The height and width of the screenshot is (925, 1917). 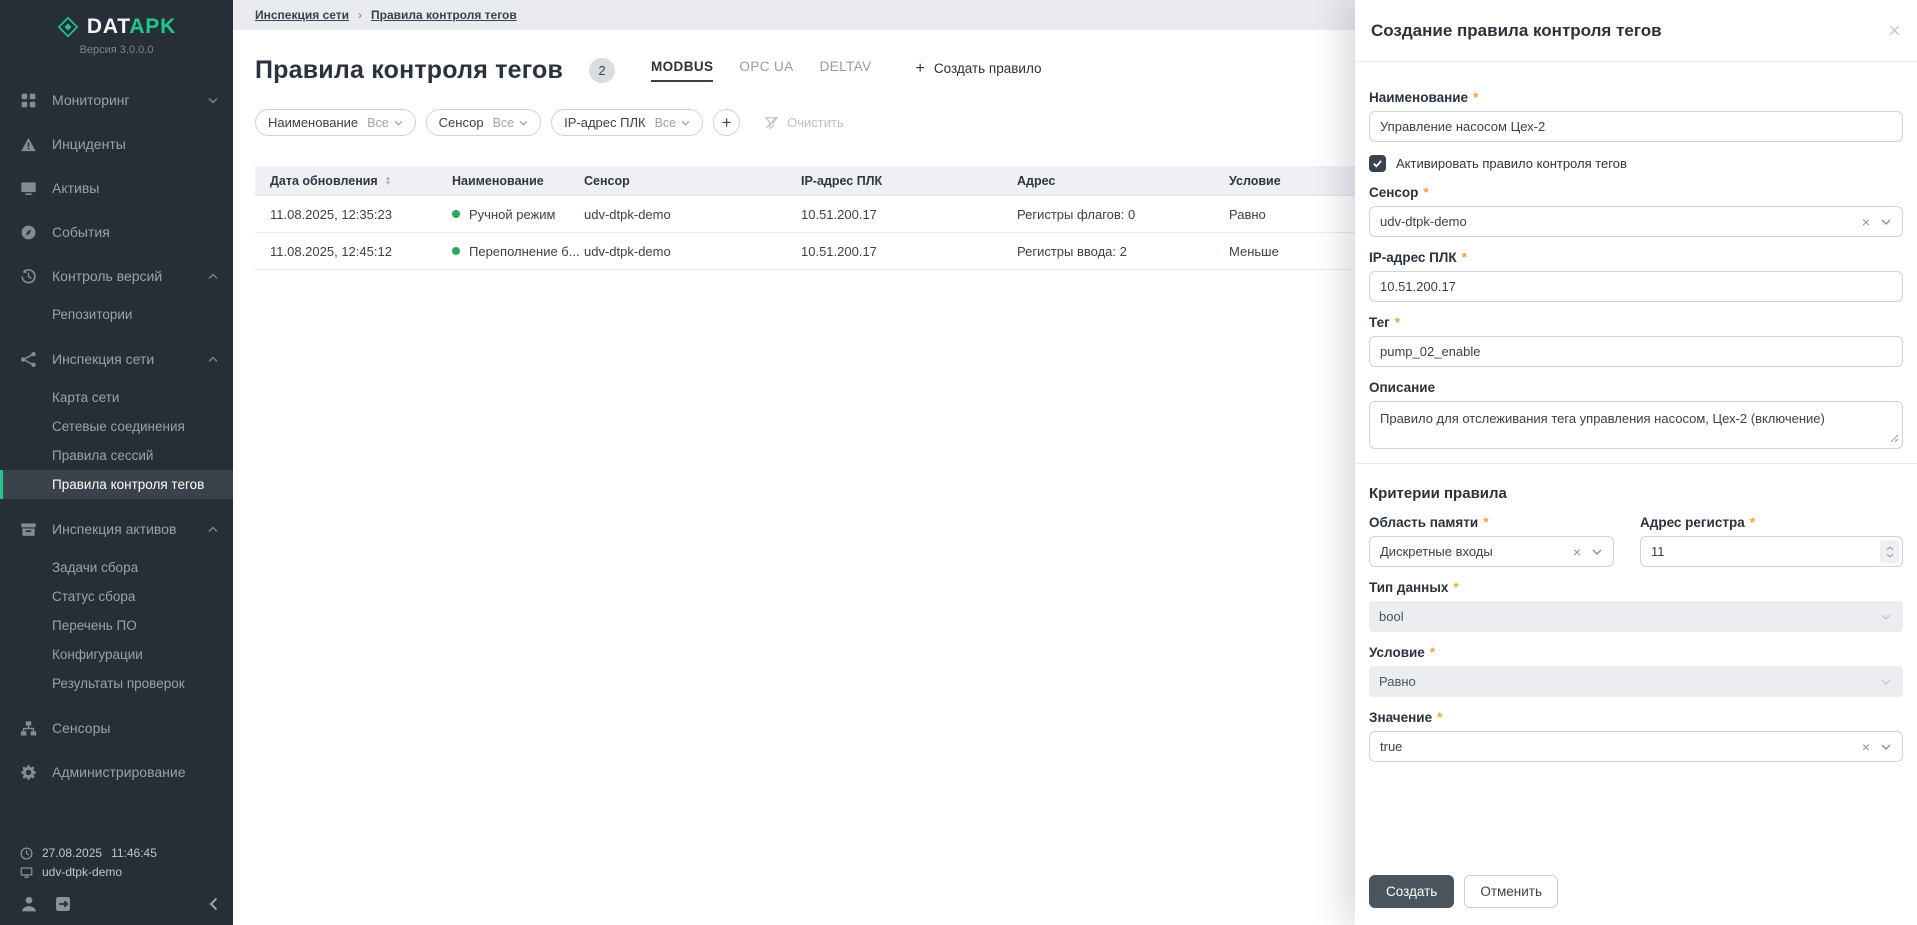 I want to click on monitor-icon, so click(x=28, y=188).